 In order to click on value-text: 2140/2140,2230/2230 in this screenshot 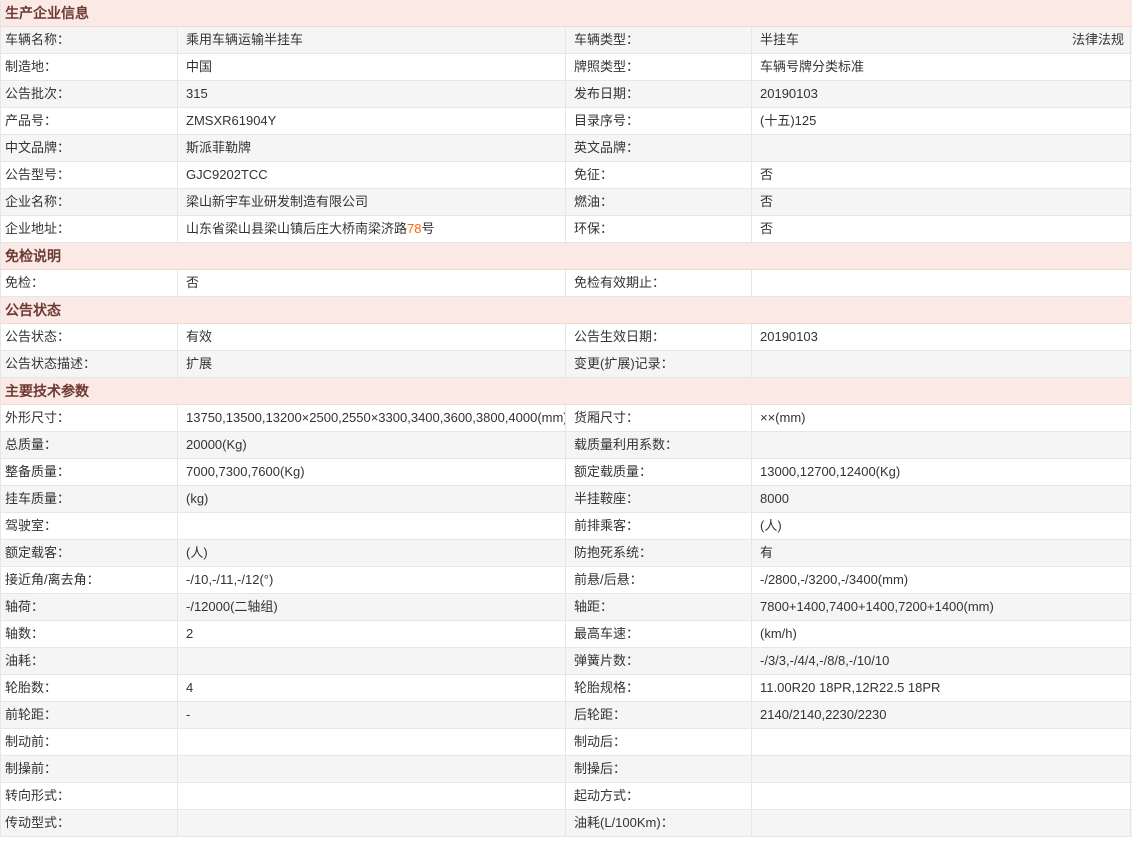, I will do `click(823, 714)`.